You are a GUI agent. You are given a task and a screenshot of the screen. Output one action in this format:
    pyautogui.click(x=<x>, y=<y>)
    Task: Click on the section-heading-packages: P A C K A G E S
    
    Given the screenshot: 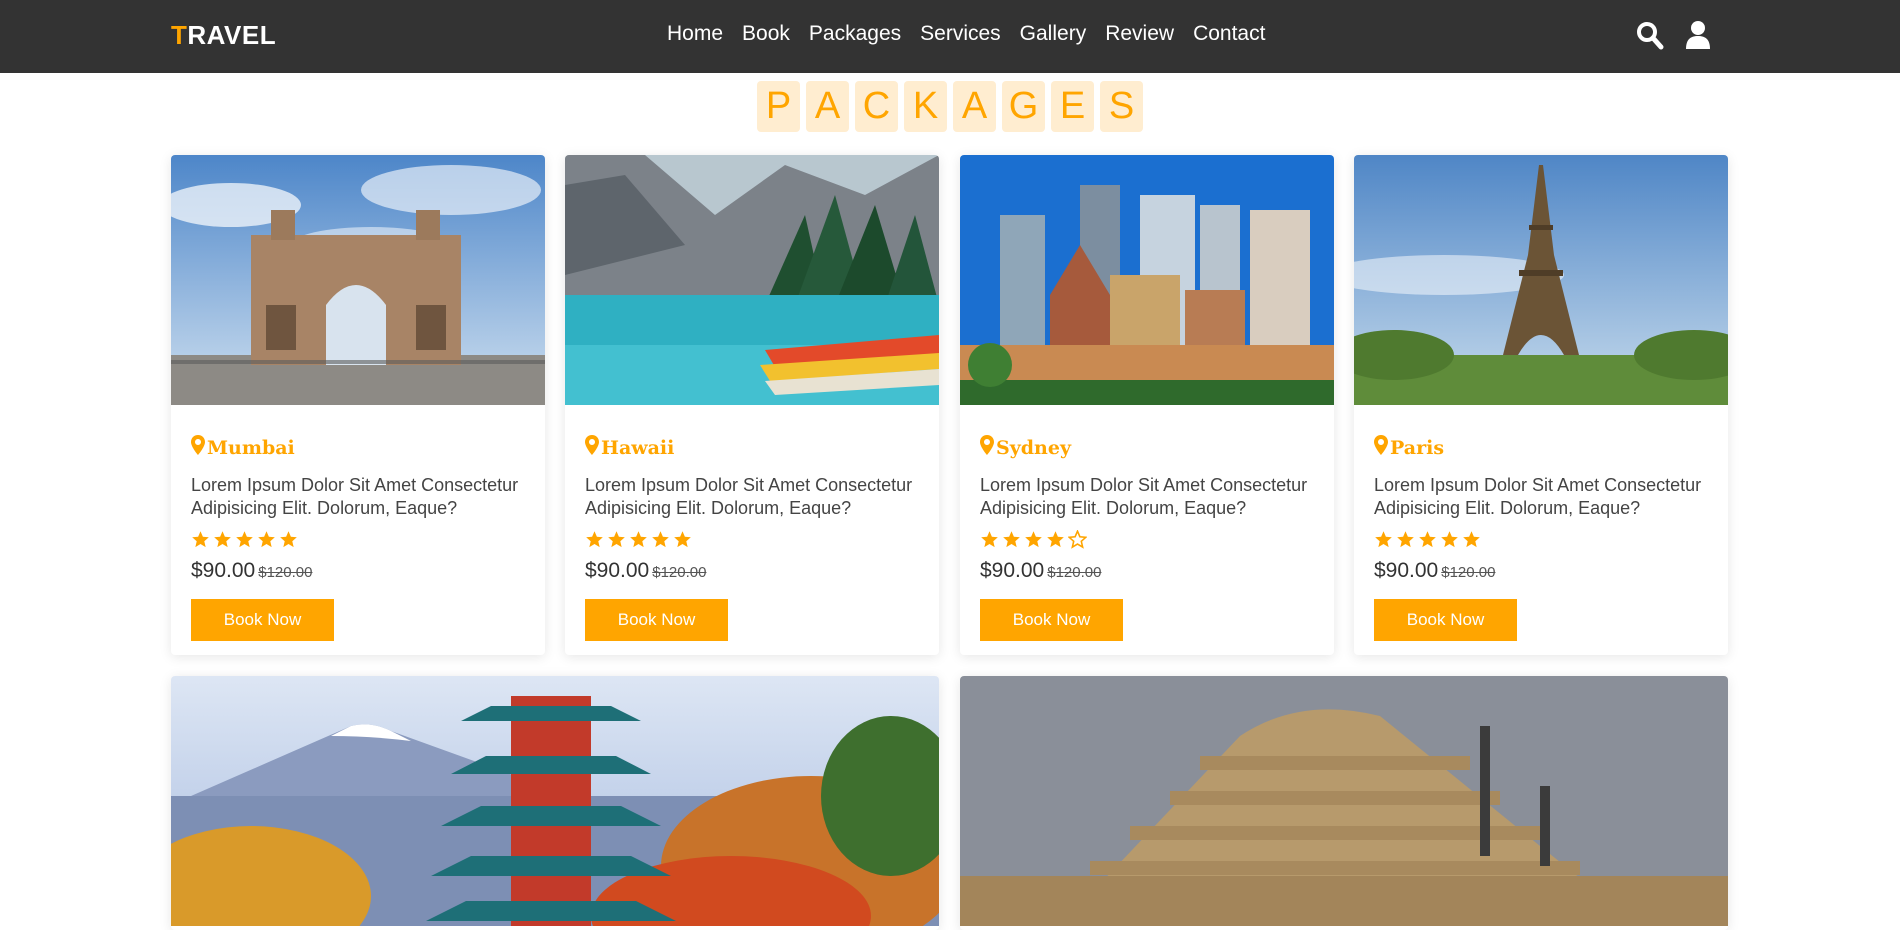 What is the action you would take?
    pyautogui.click(x=950, y=106)
    